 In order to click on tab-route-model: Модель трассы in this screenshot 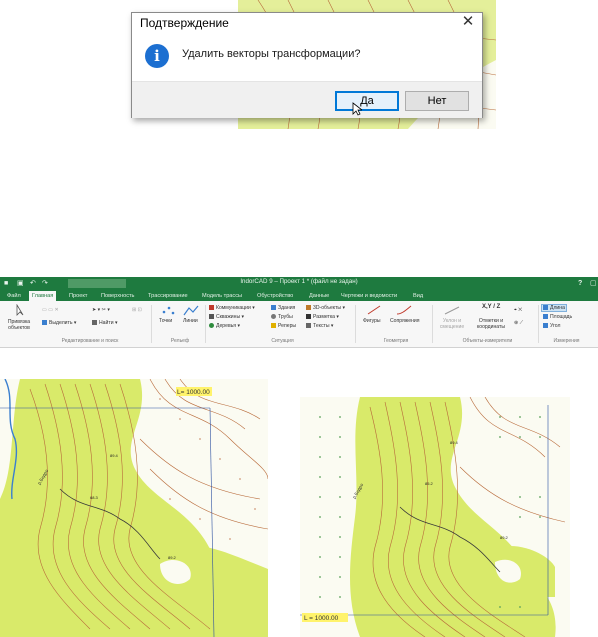, I will do `click(222, 296)`.